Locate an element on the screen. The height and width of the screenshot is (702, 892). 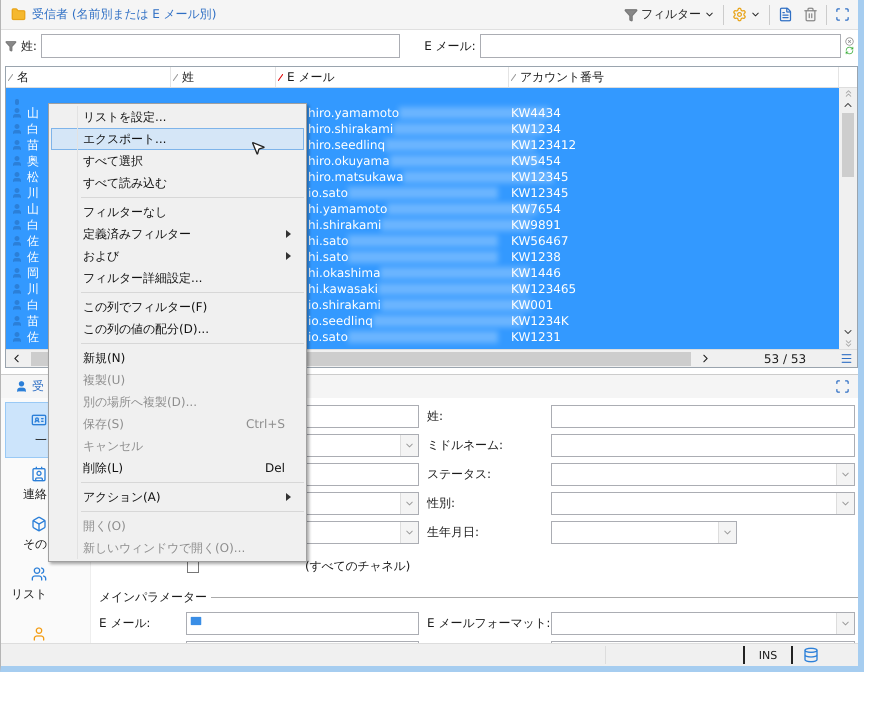
date-field is located at coordinates (644, 532).